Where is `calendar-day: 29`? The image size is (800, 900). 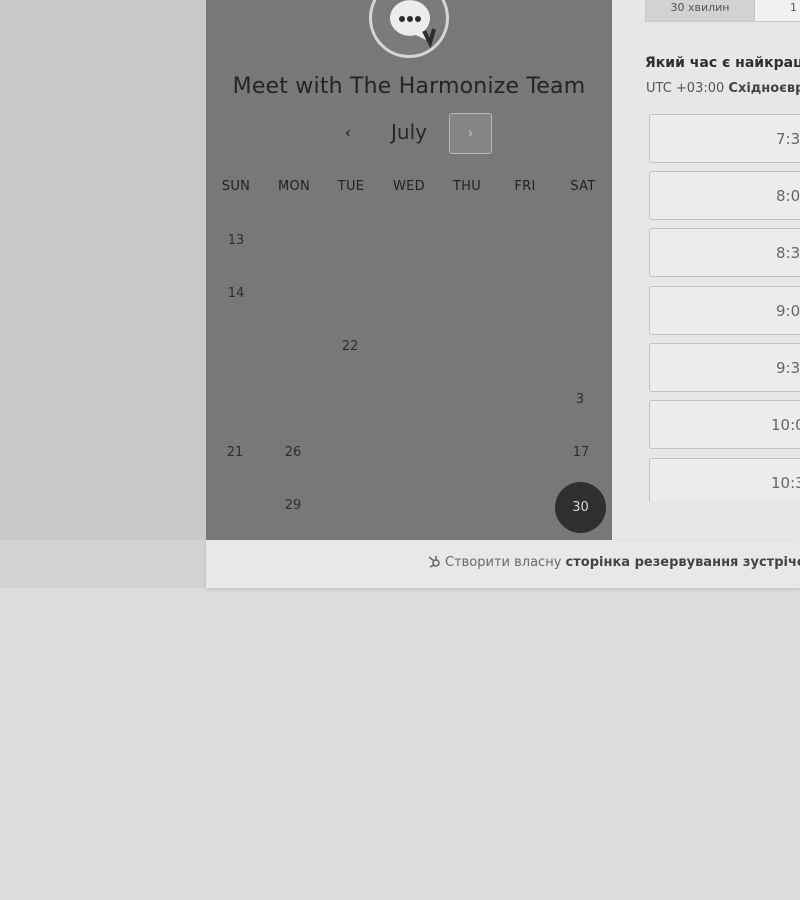 calendar-day: 29 is located at coordinates (293, 505).